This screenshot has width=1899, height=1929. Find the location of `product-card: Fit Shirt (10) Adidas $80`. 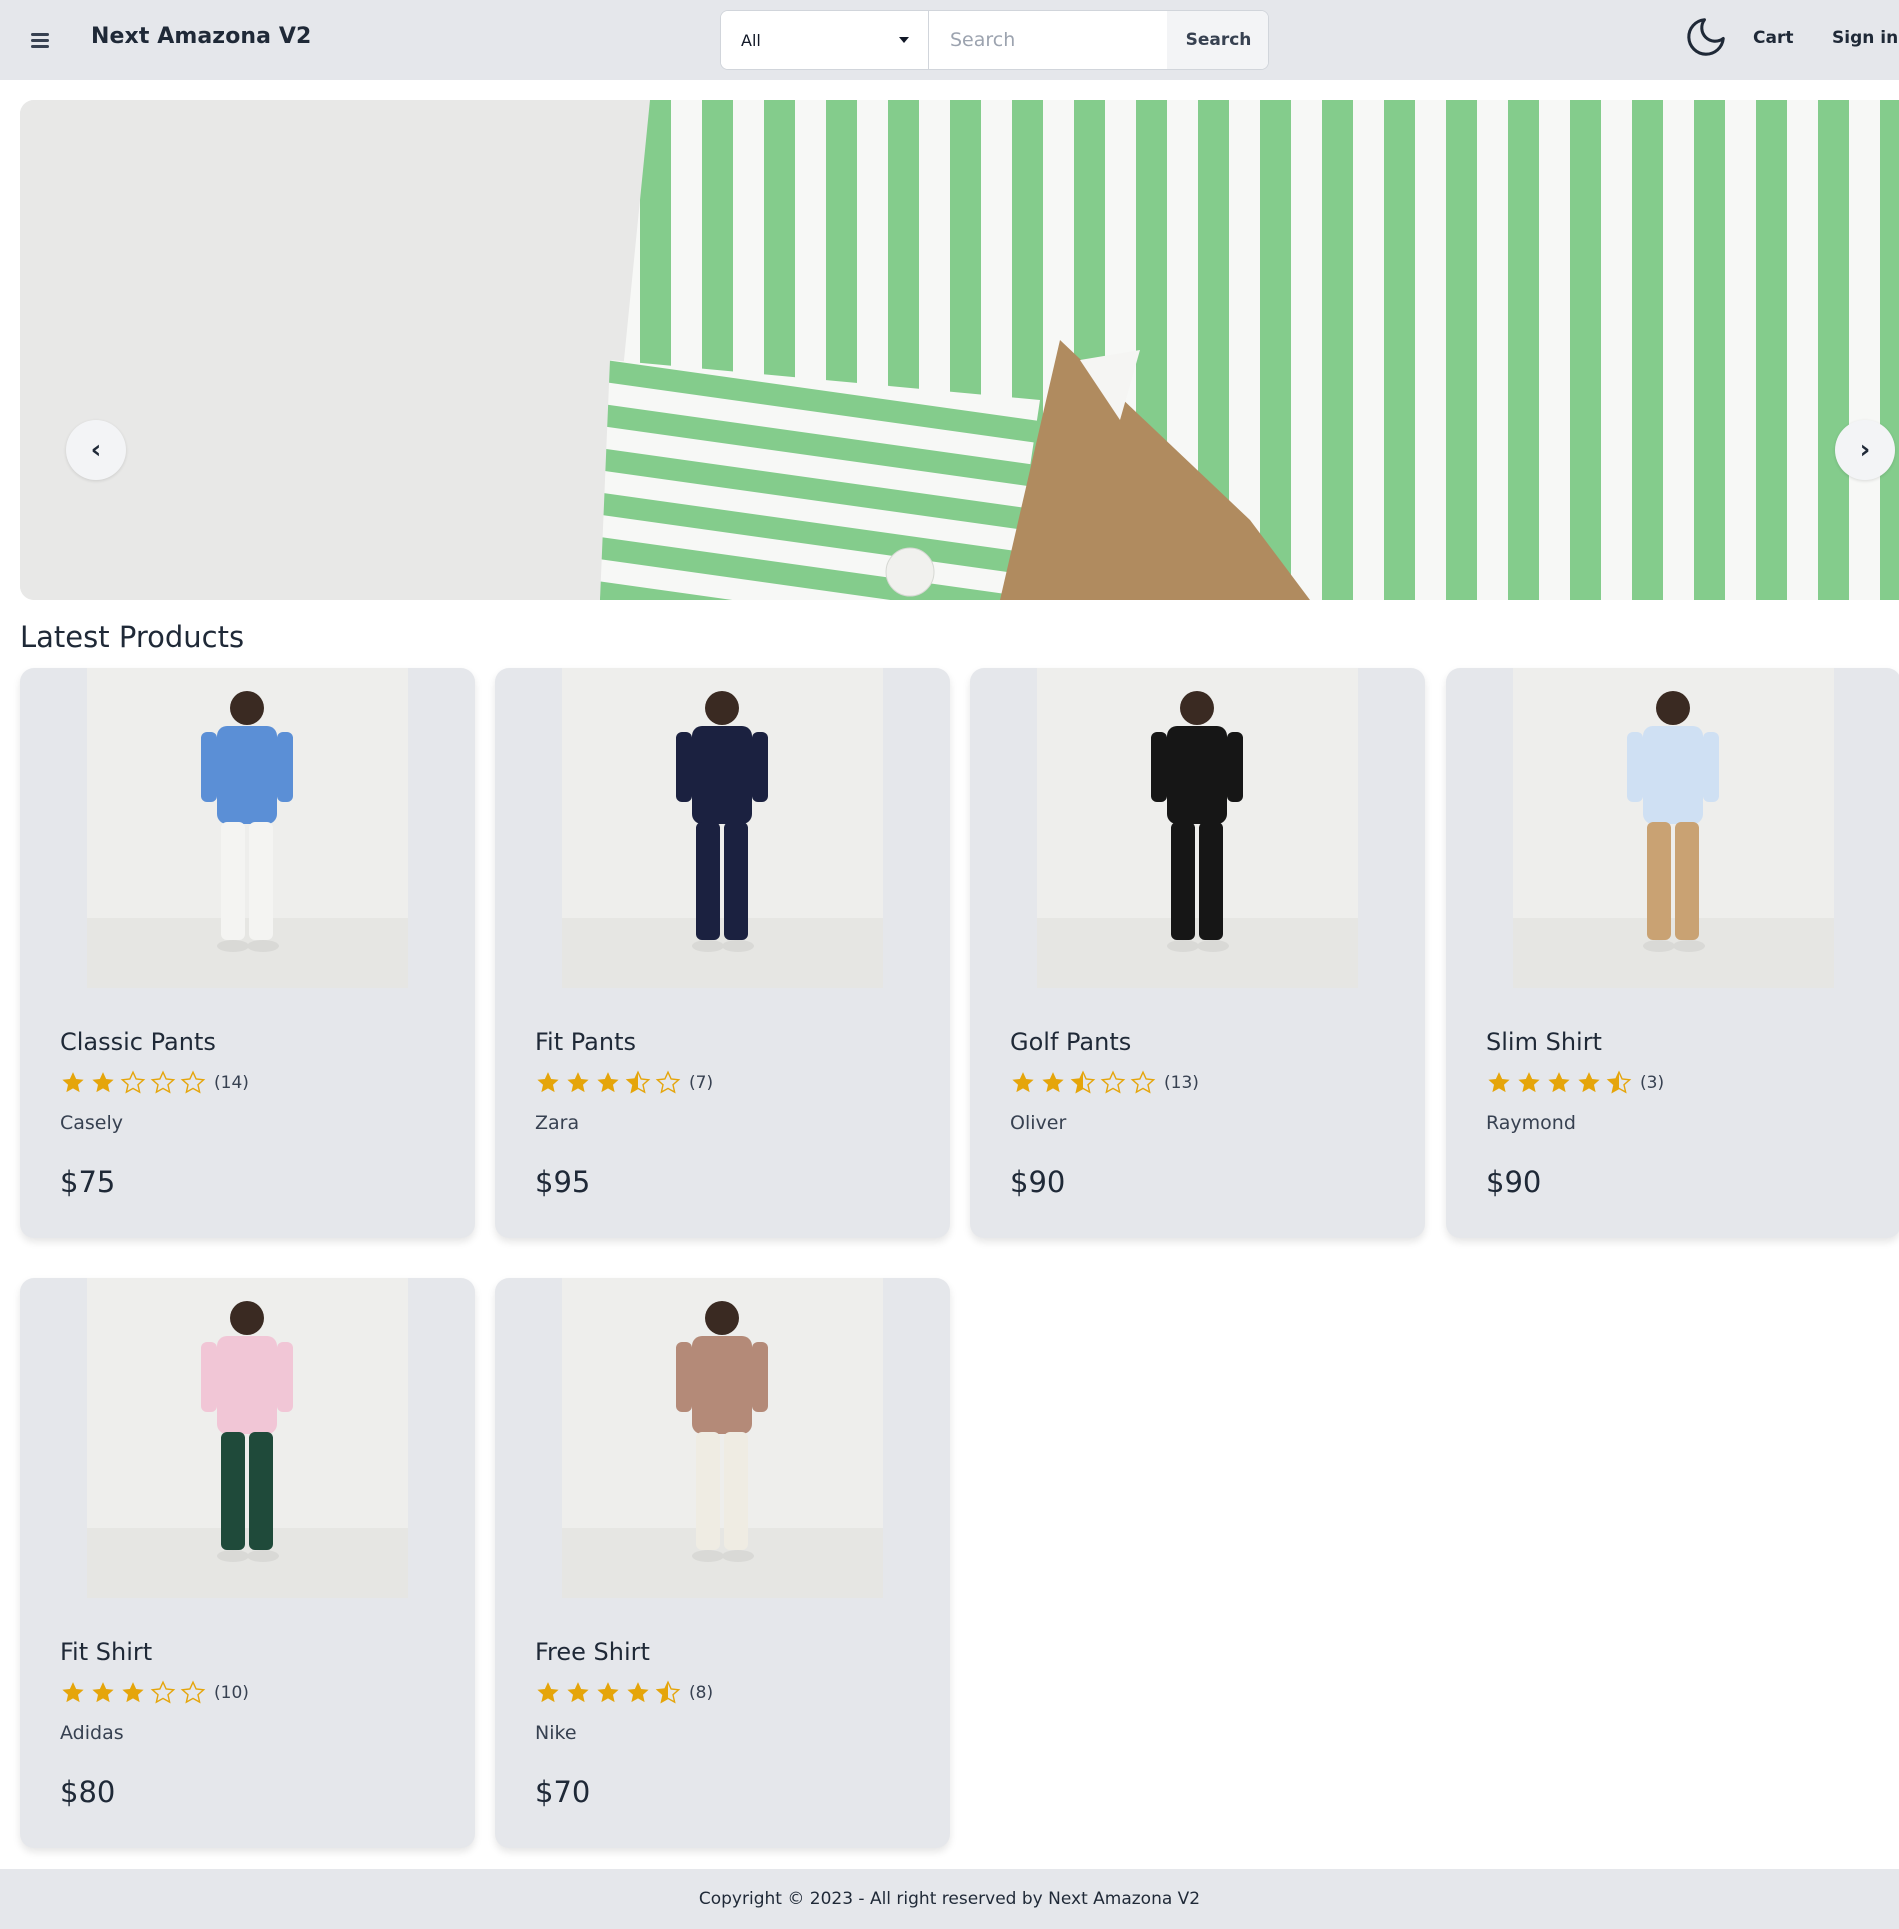

product-card: Fit Shirt (10) Adidas $80 is located at coordinates (247, 1563).